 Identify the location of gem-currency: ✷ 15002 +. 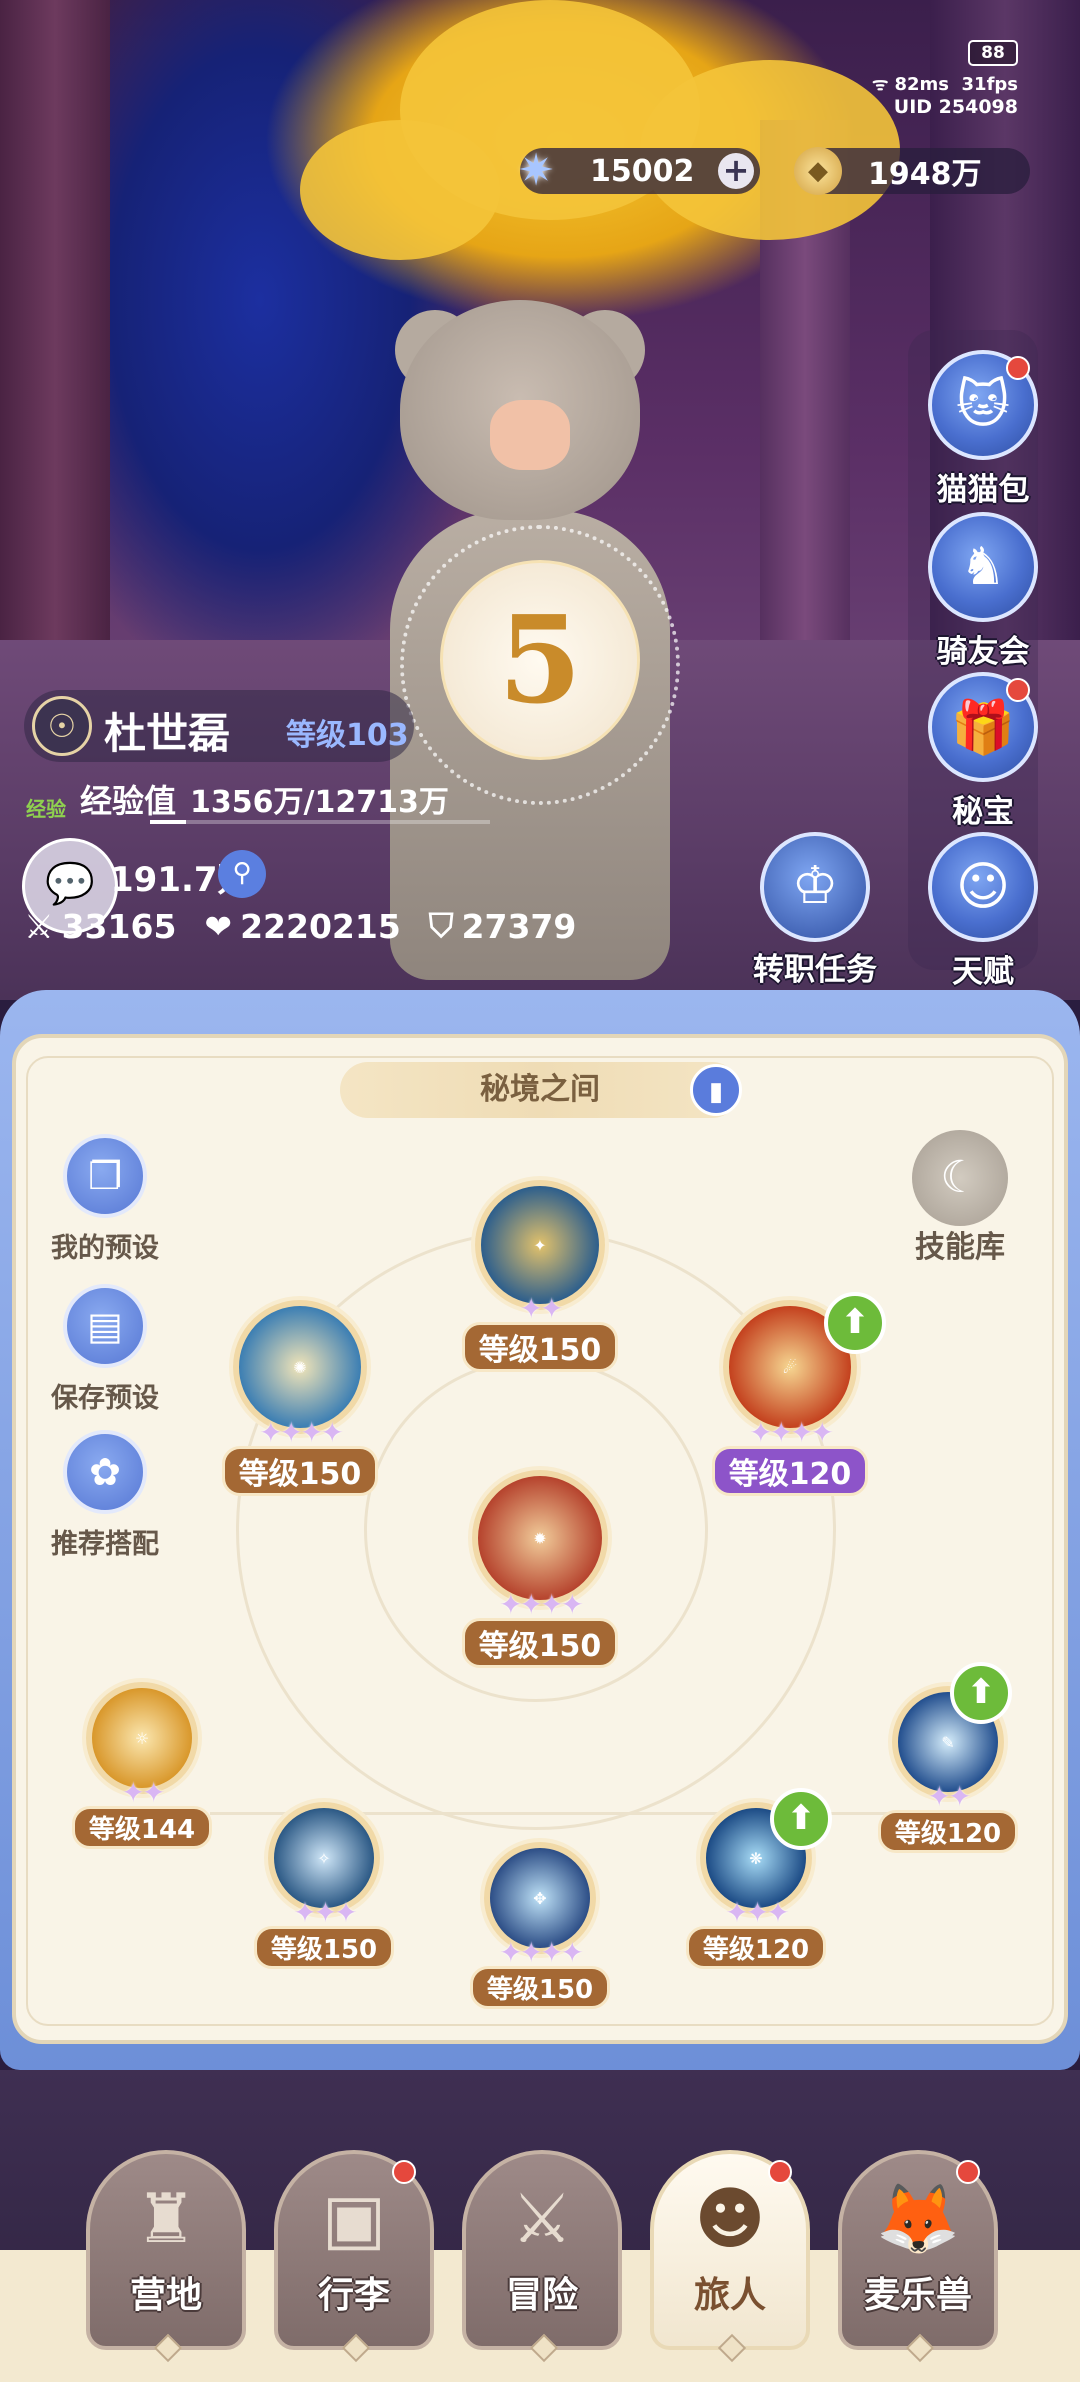
(639, 170).